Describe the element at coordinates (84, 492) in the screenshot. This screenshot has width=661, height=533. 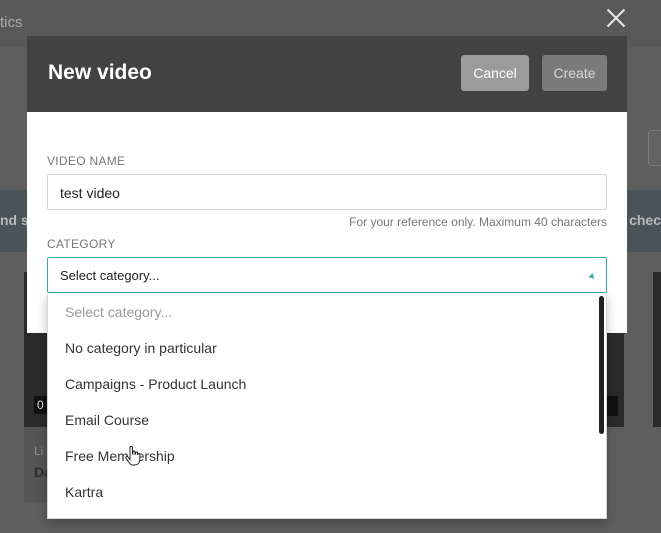
I see `category-option-kartra: Kartra` at that location.